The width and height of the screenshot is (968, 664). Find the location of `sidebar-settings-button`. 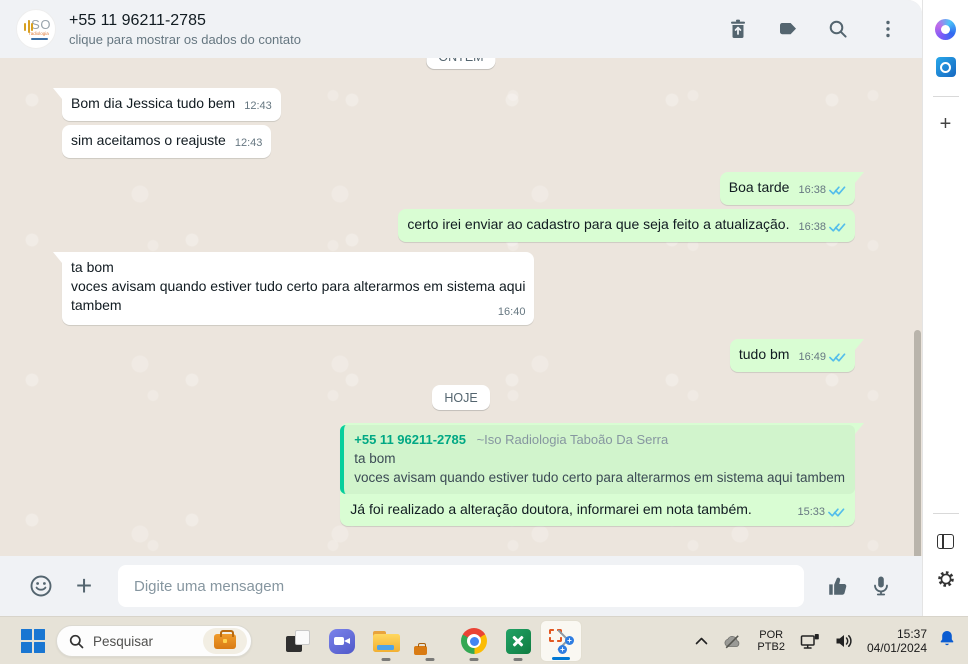

sidebar-settings-button is located at coordinates (946, 579).